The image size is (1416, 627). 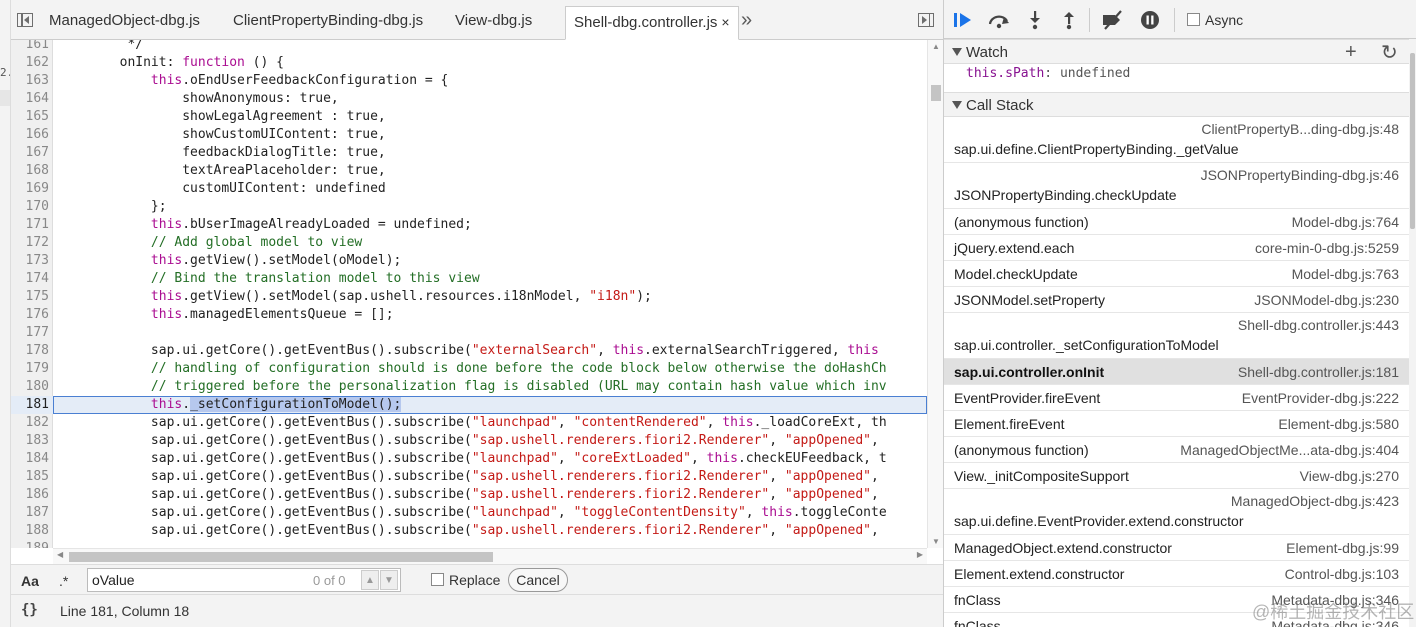 I want to click on scroll-up-icon: ▲, so click(x=936, y=46).